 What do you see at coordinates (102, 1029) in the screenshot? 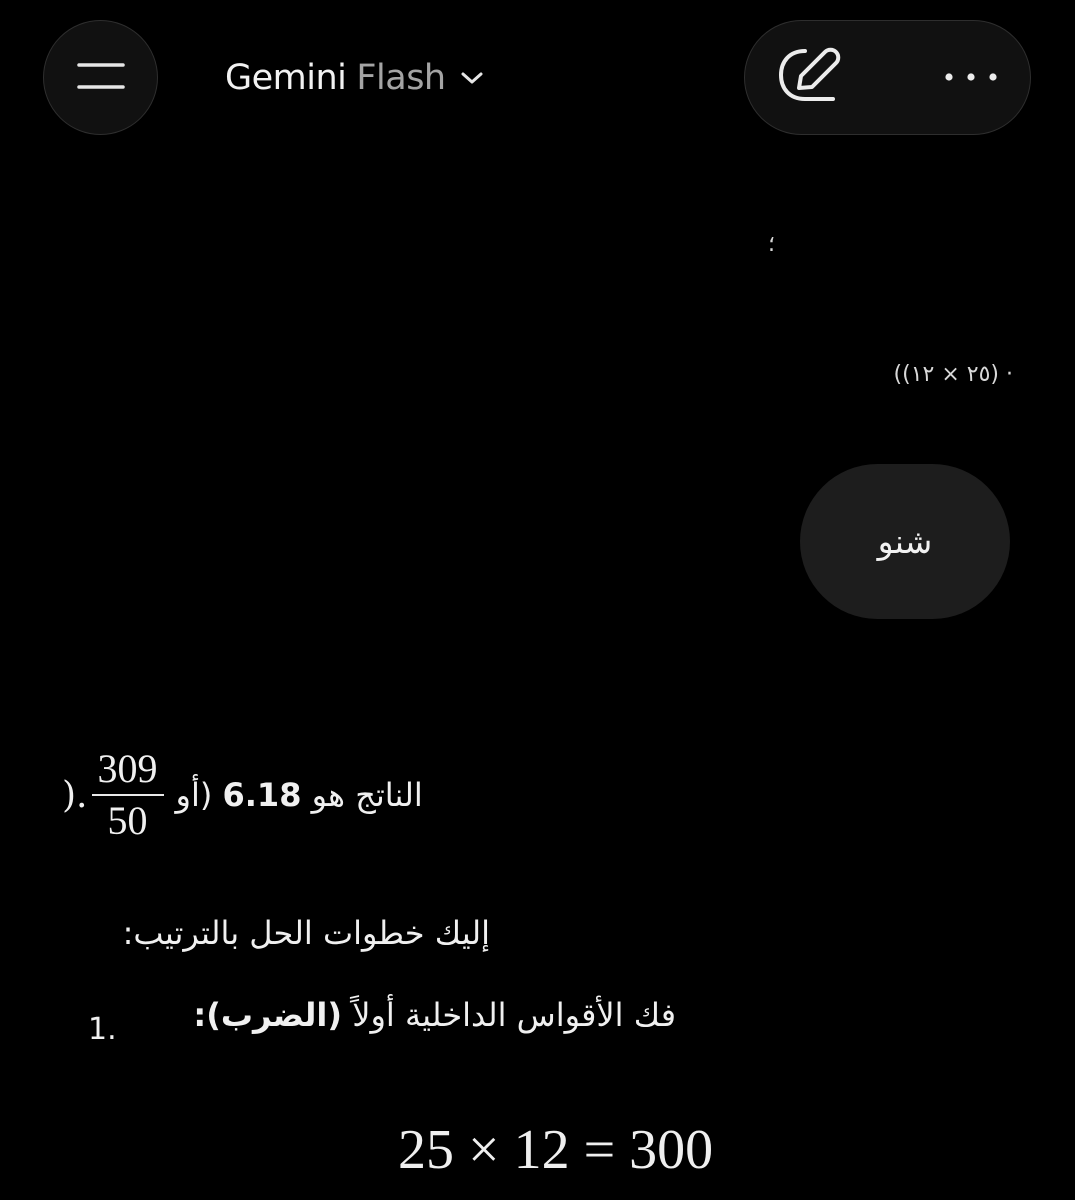
I see `step-number: 1.` at bounding box center [102, 1029].